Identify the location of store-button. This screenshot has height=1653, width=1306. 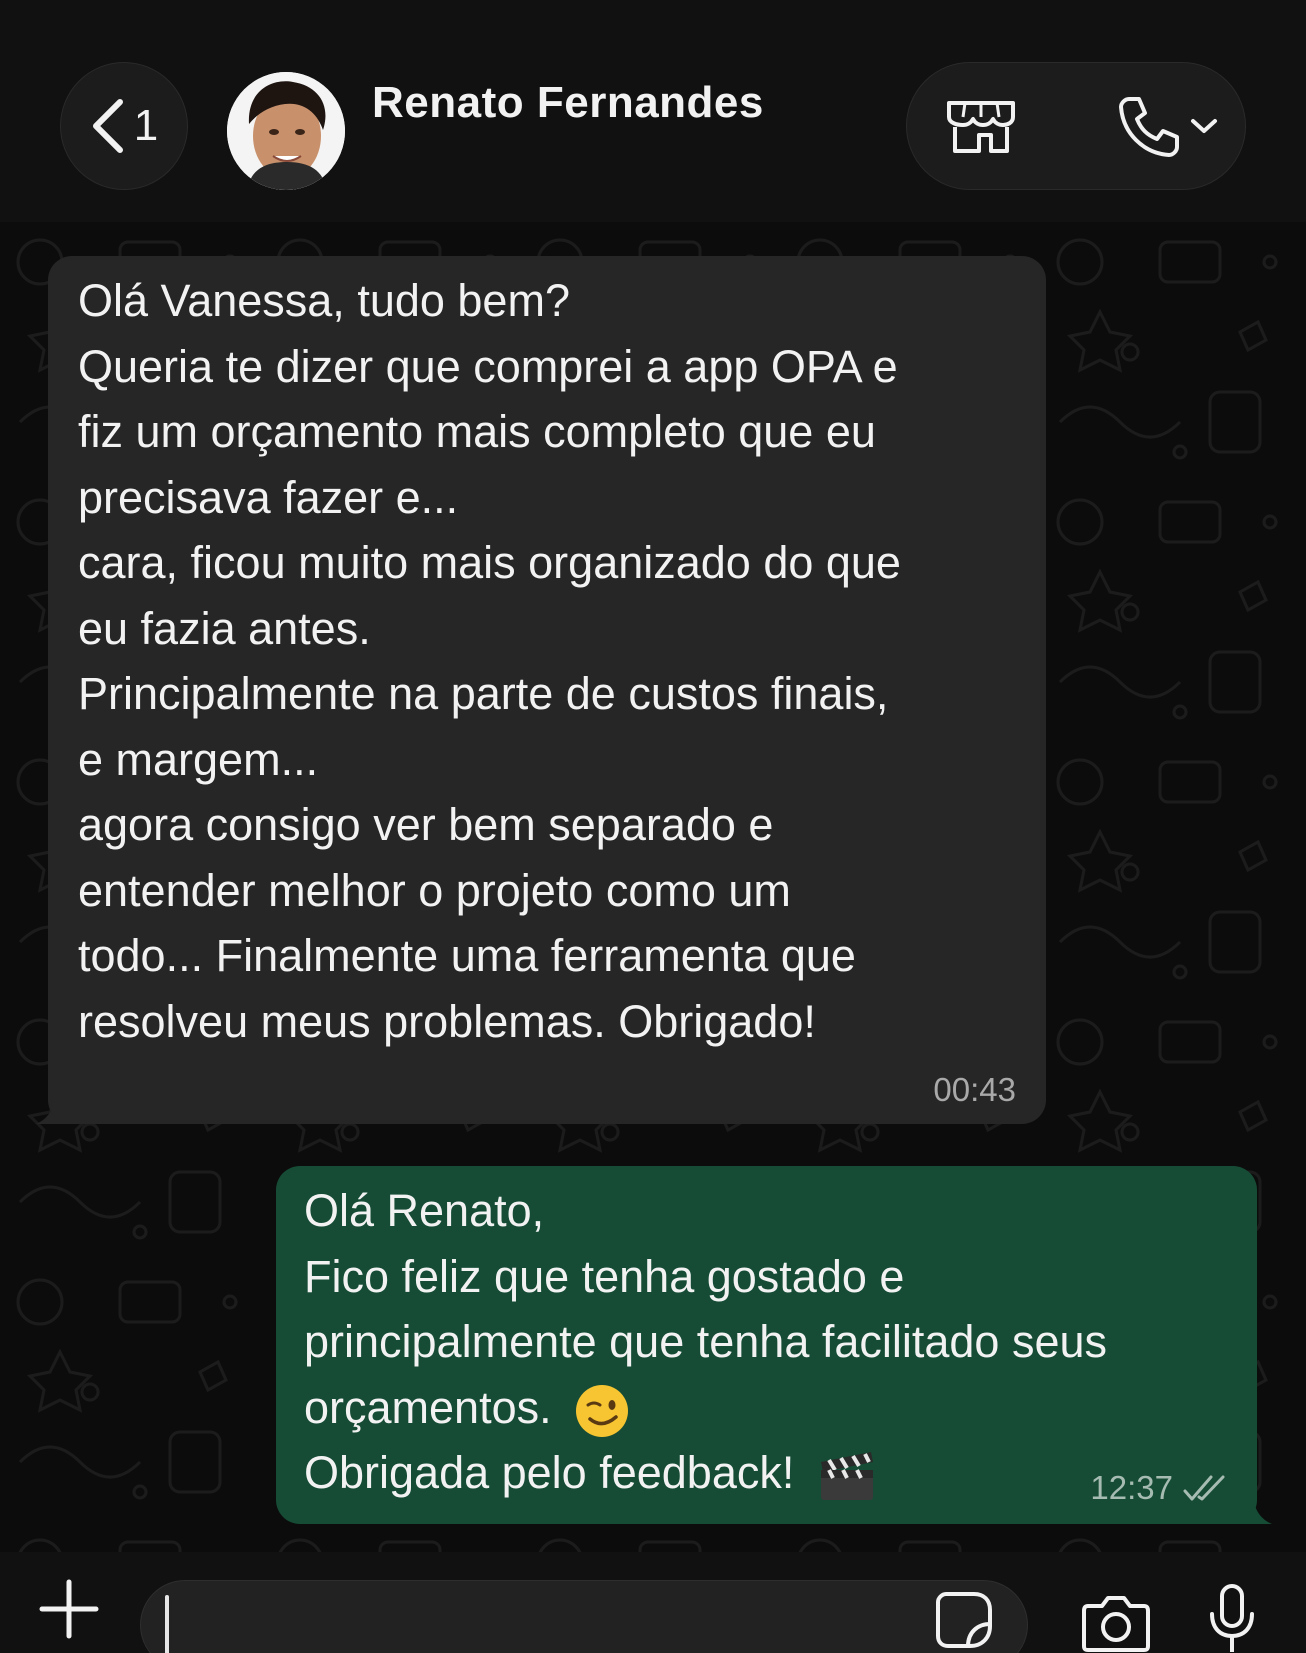
(981, 126).